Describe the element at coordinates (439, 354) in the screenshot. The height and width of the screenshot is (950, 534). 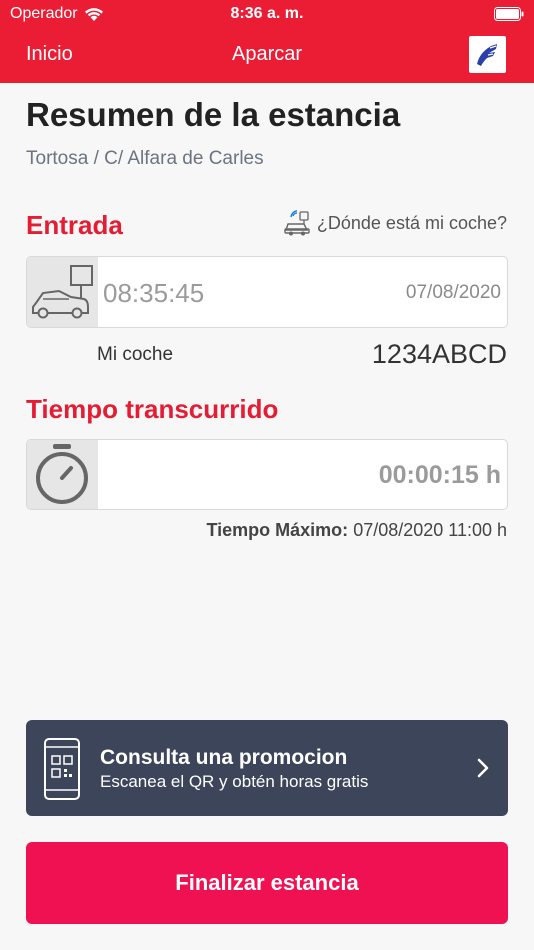
I see `license-plate: 1234ABCD` at that location.